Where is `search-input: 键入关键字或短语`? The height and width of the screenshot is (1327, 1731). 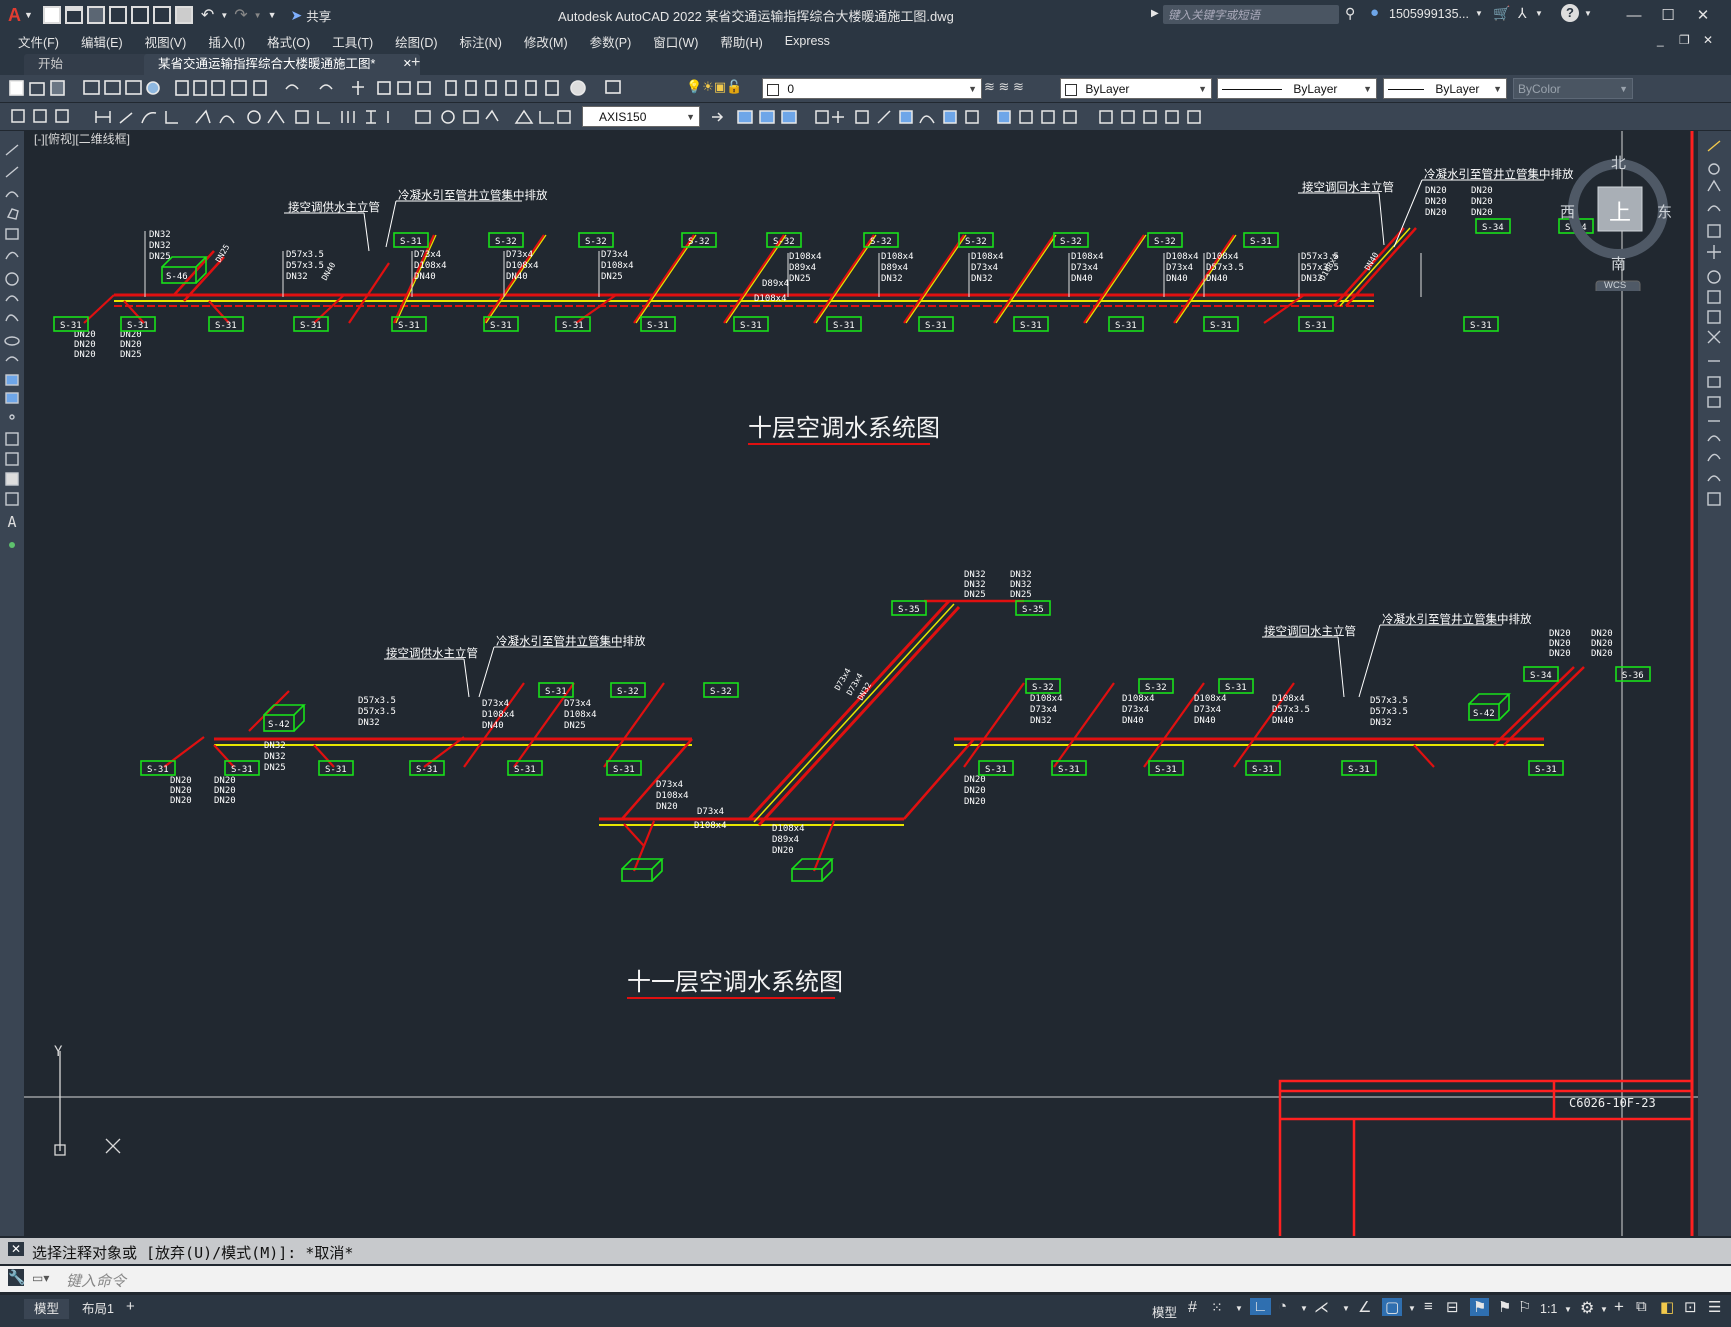
search-input: 键入关键字或短语 is located at coordinates (1214, 15).